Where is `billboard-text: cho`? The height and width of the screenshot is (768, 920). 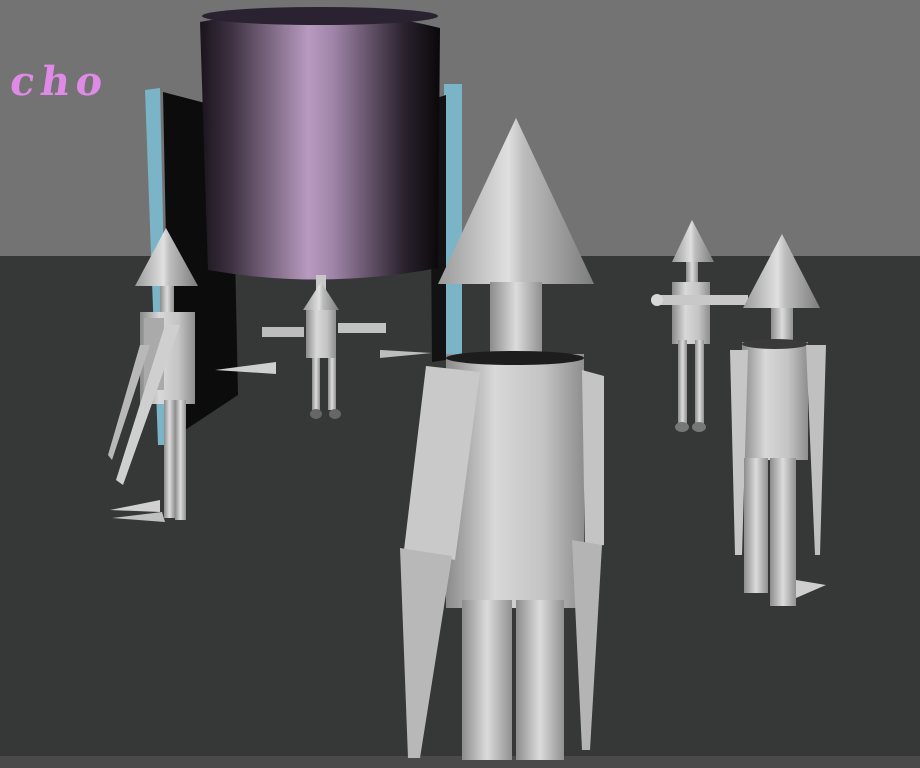 billboard-text: cho is located at coordinates (59, 81).